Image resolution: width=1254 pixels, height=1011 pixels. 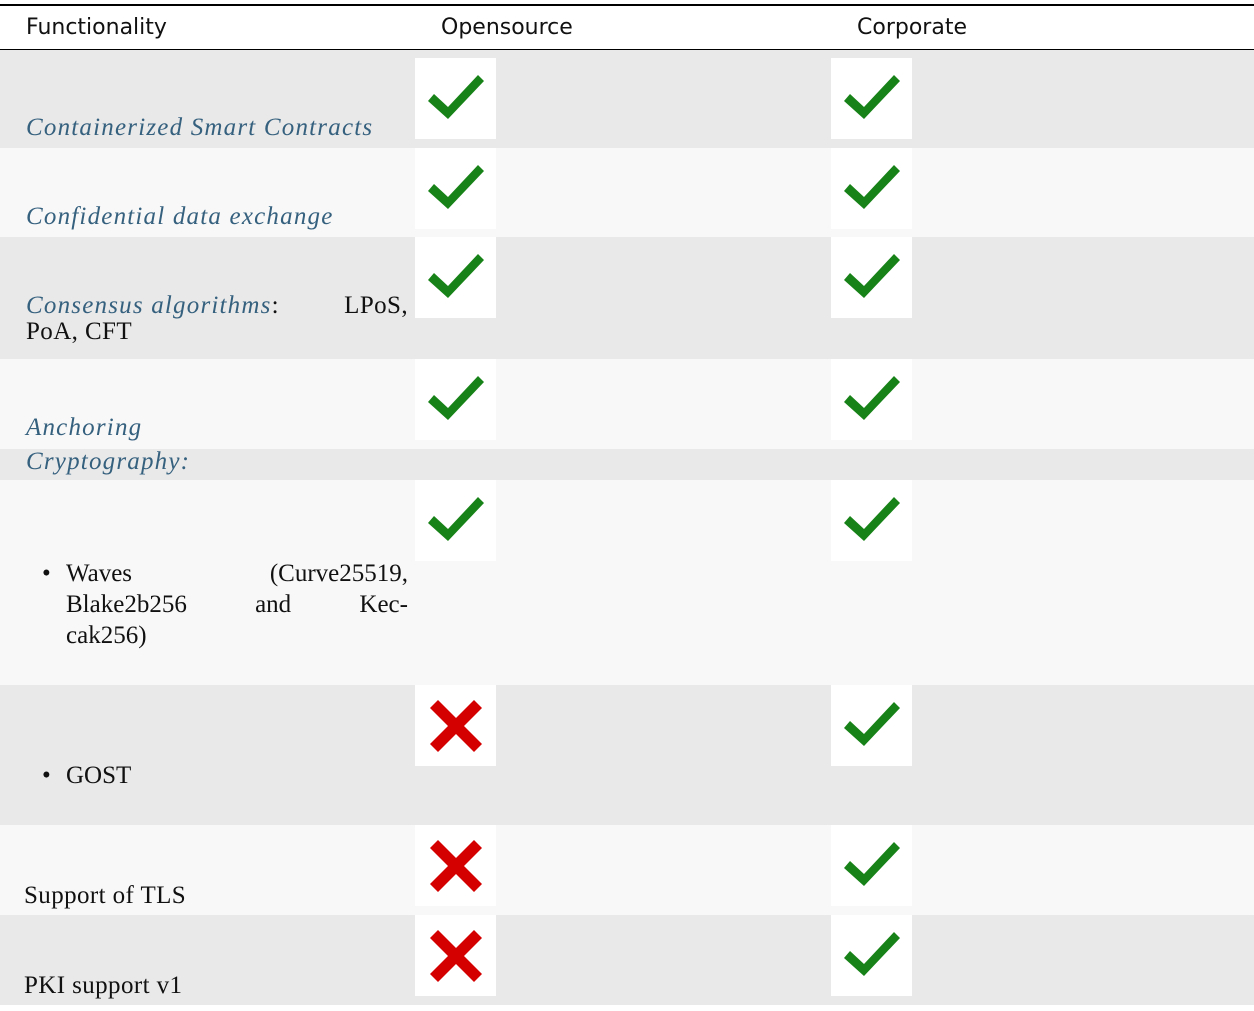 What do you see at coordinates (507, 27) in the screenshot?
I see `header-opensource: Opensource` at bounding box center [507, 27].